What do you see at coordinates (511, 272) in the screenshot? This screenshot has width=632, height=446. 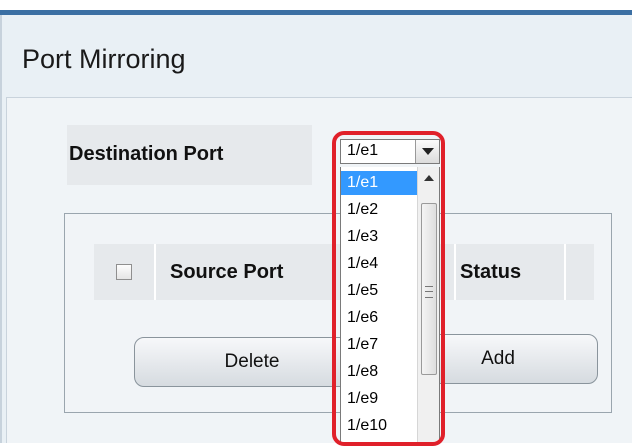 I see `column-status: Status` at bounding box center [511, 272].